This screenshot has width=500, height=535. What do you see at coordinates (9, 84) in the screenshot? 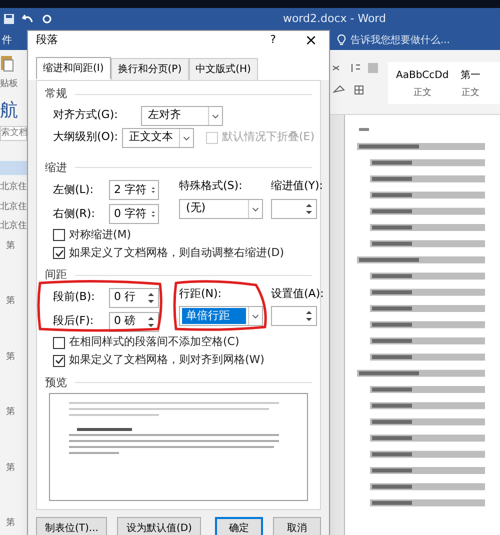
I see `clipboard-label: 贴板` at bounding box center [9, 84].